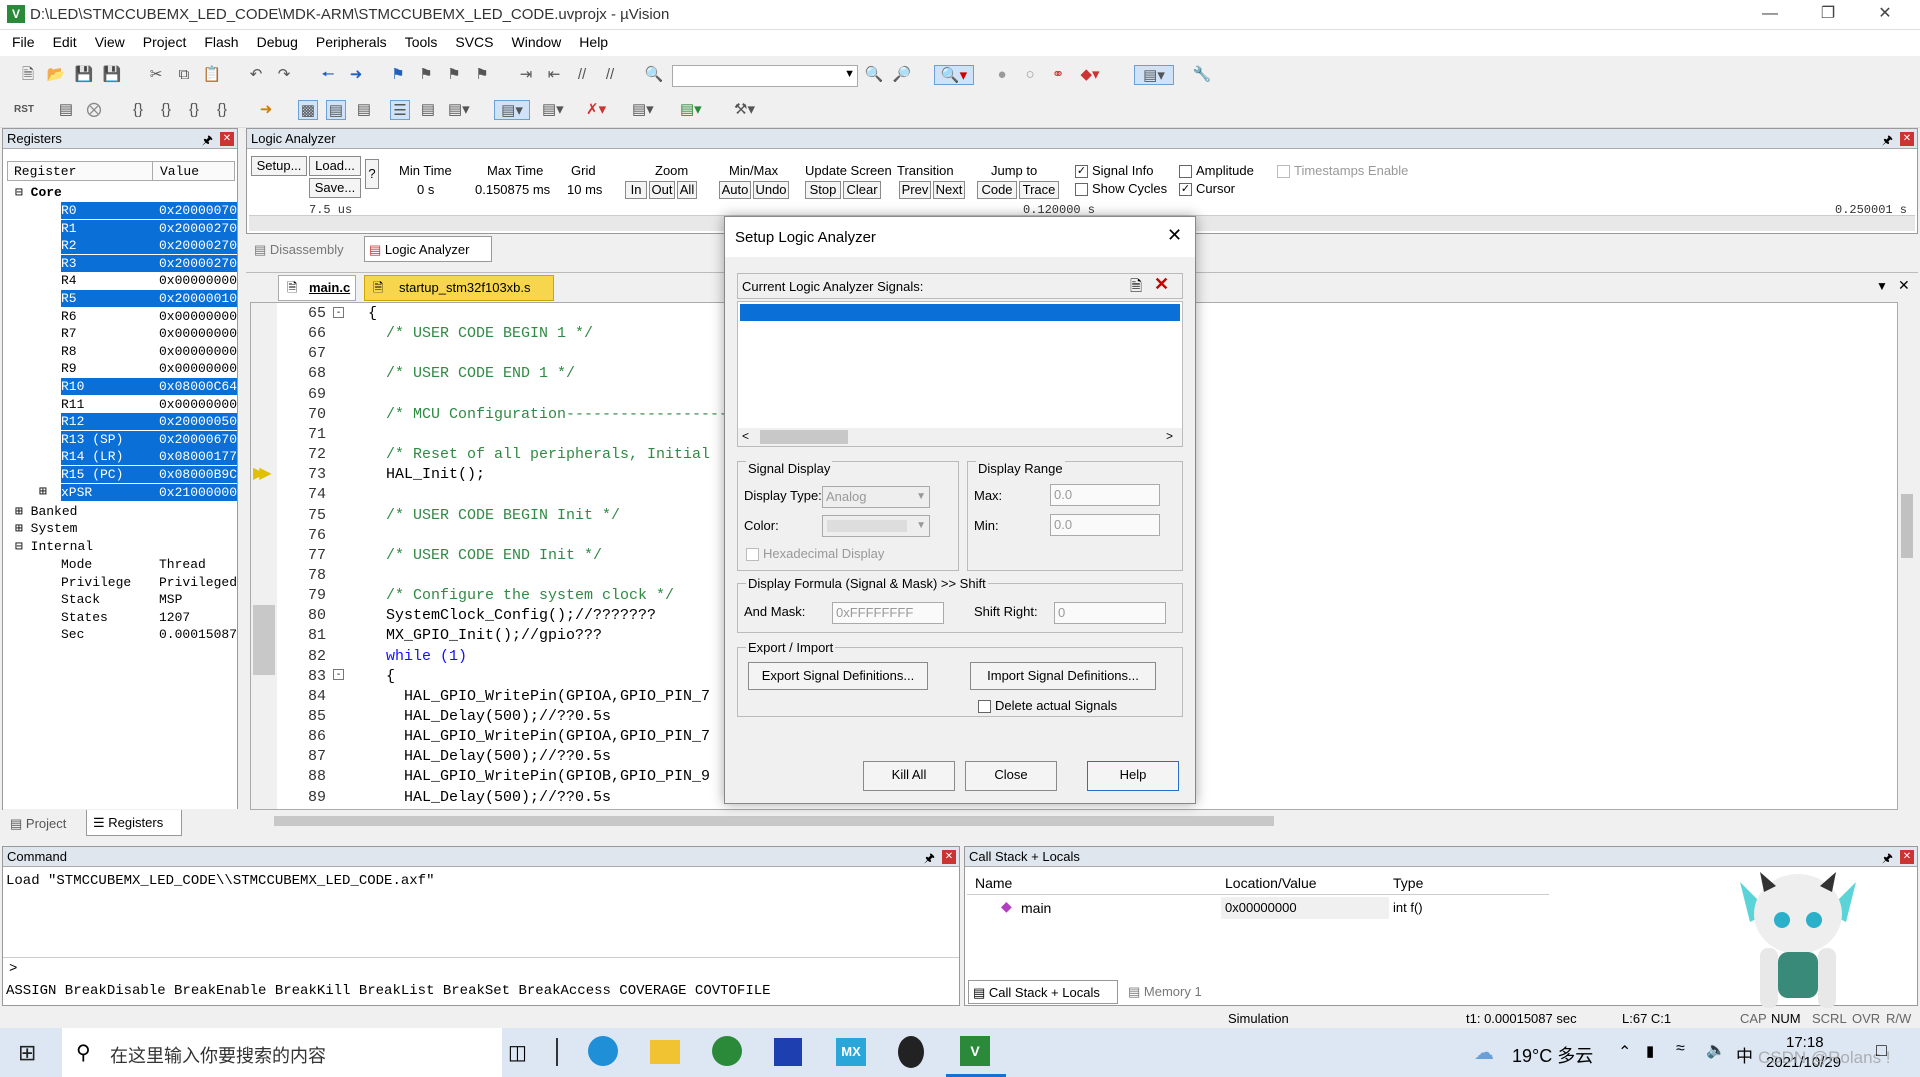 This screenshot has width=1920, height=1077. I want to click on comment-icon: //, so click(582, 75).